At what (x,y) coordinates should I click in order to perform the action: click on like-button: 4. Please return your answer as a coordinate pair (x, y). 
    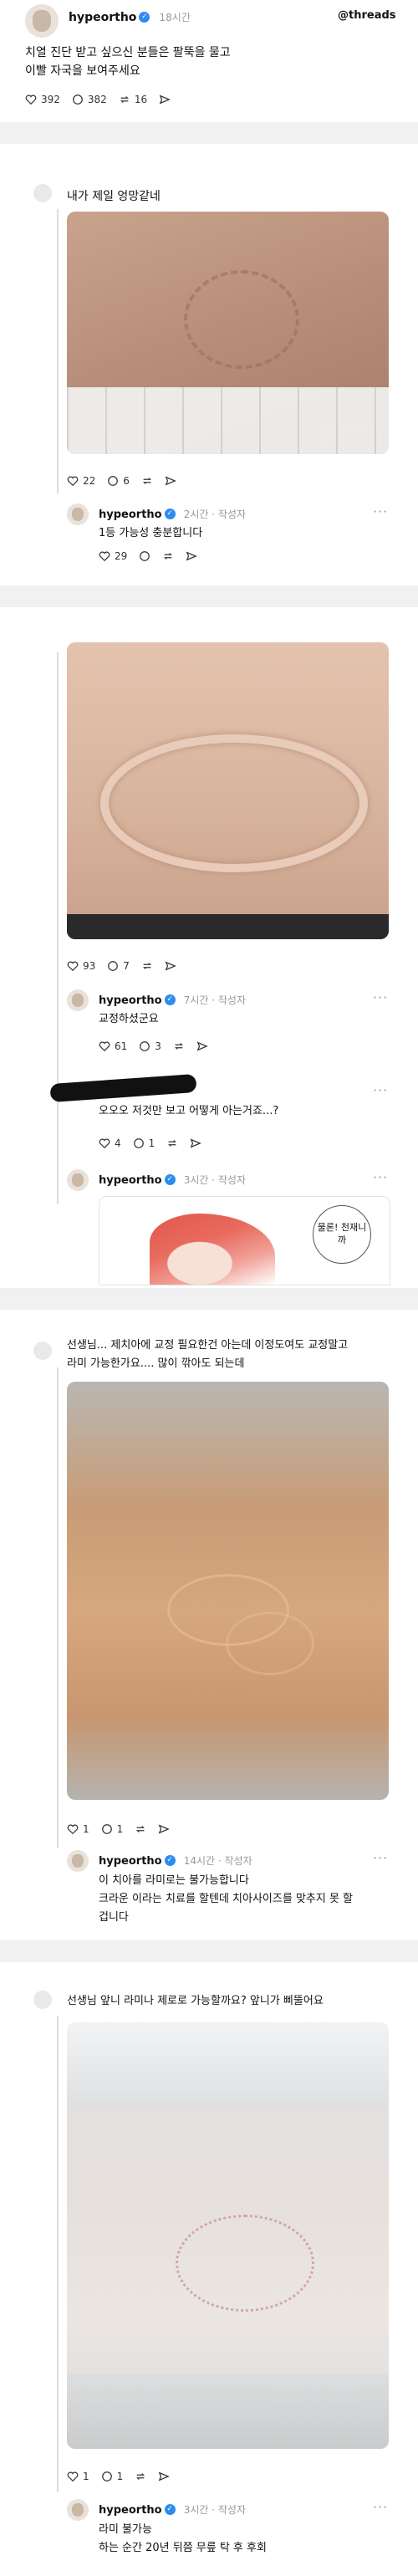
    Looking at the image, I should click on (110, 1143).